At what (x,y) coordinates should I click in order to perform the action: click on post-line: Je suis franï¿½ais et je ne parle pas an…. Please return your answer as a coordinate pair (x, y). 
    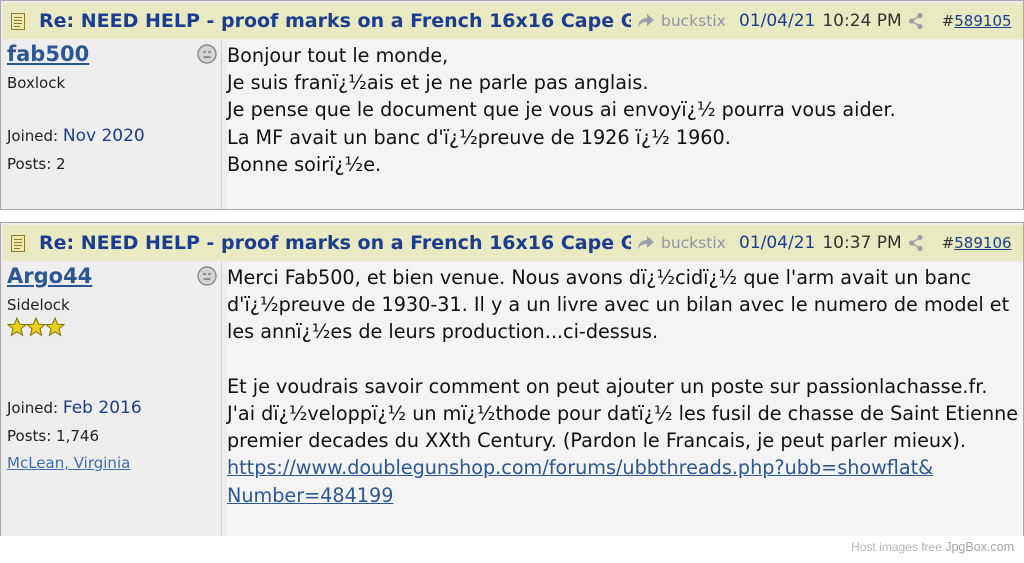
    Looking at the image, I should click on (438, 83).